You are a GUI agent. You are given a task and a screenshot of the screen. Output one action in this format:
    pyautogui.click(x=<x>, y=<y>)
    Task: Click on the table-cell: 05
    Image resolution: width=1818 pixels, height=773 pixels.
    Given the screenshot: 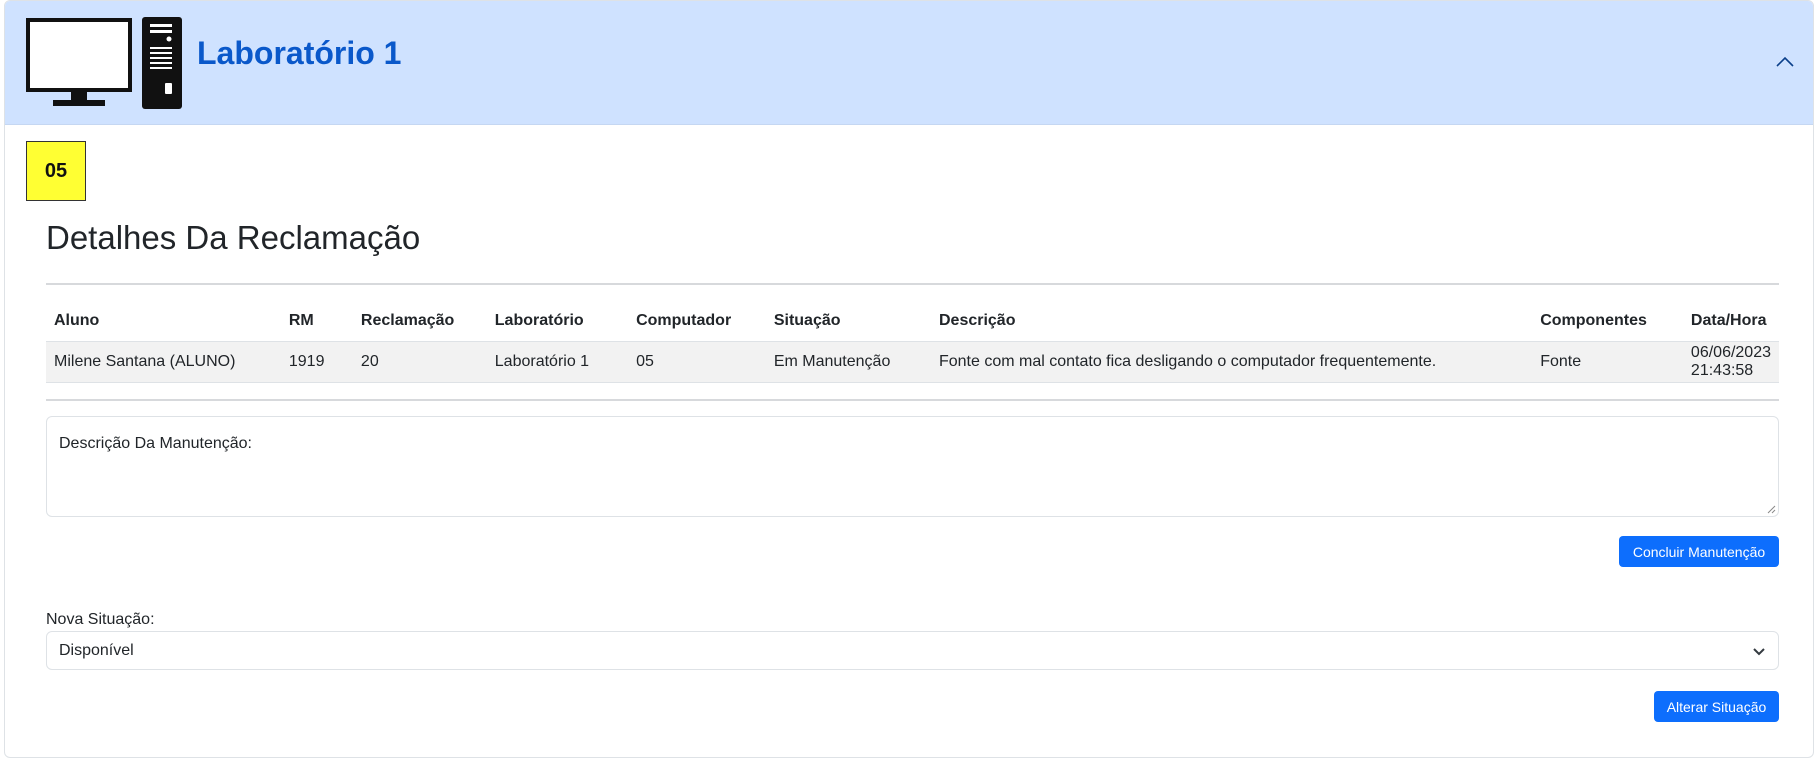 What is the action you would take?
    pyautogui.click(x=697, y=362)
    